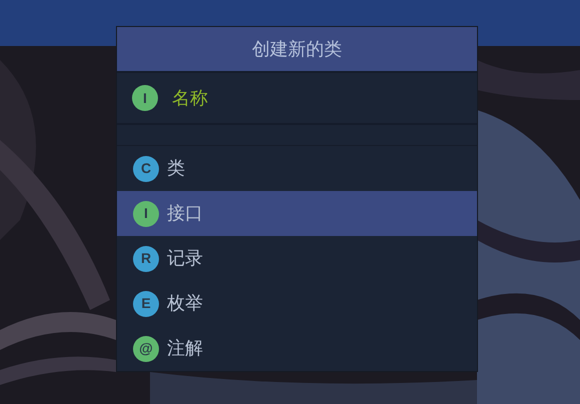  Describe the element at coordinates (185, 258) in the screenshot. I see `option-label: 记录` at that location.